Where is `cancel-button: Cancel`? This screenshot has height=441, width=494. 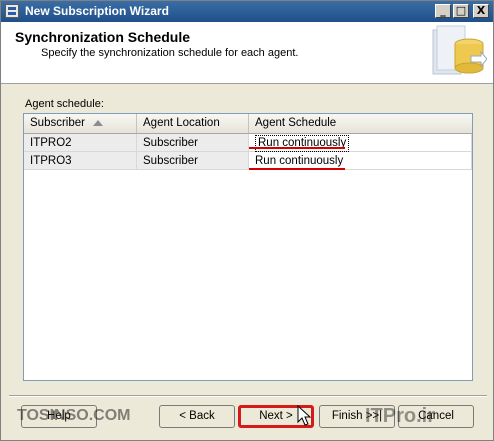
cancel-button: Cancel is located at coordinates (436, 416).